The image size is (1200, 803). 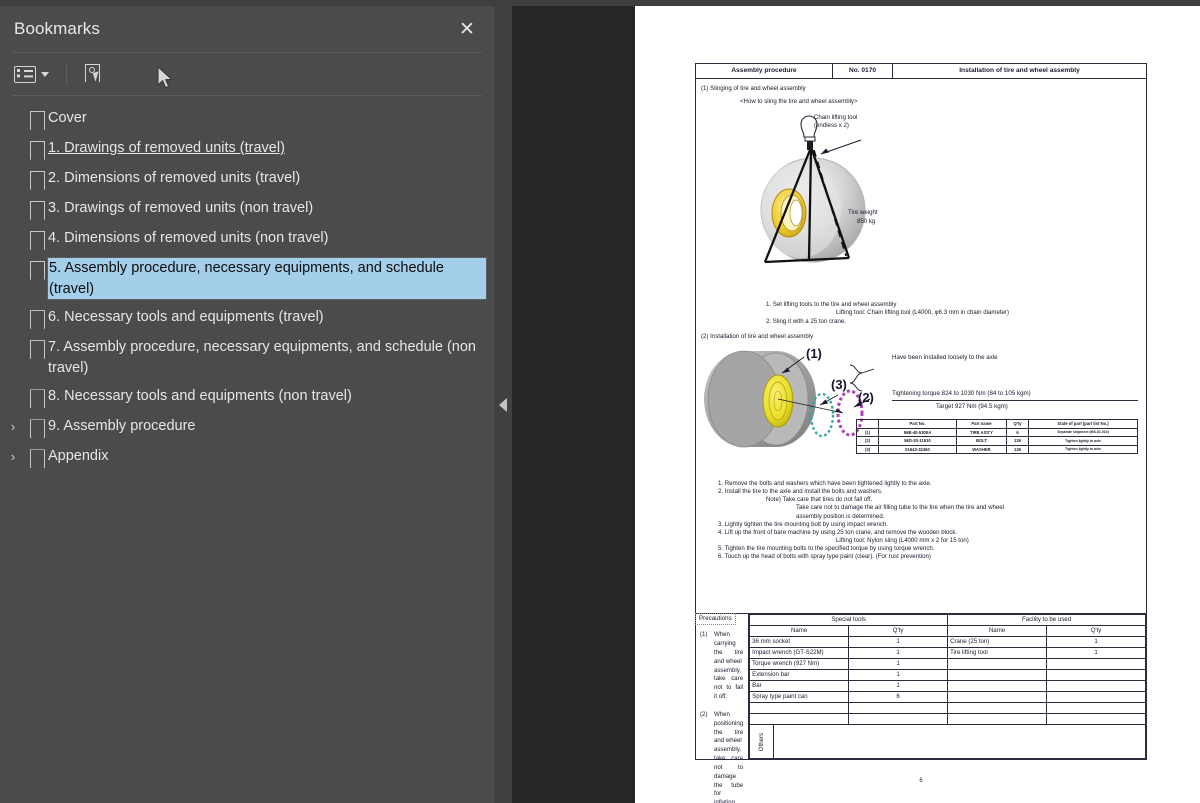 I want to click on tools-facility-row: 36 mm socket 1 Crane (25 ton) 1, so click(x=947, y=642).